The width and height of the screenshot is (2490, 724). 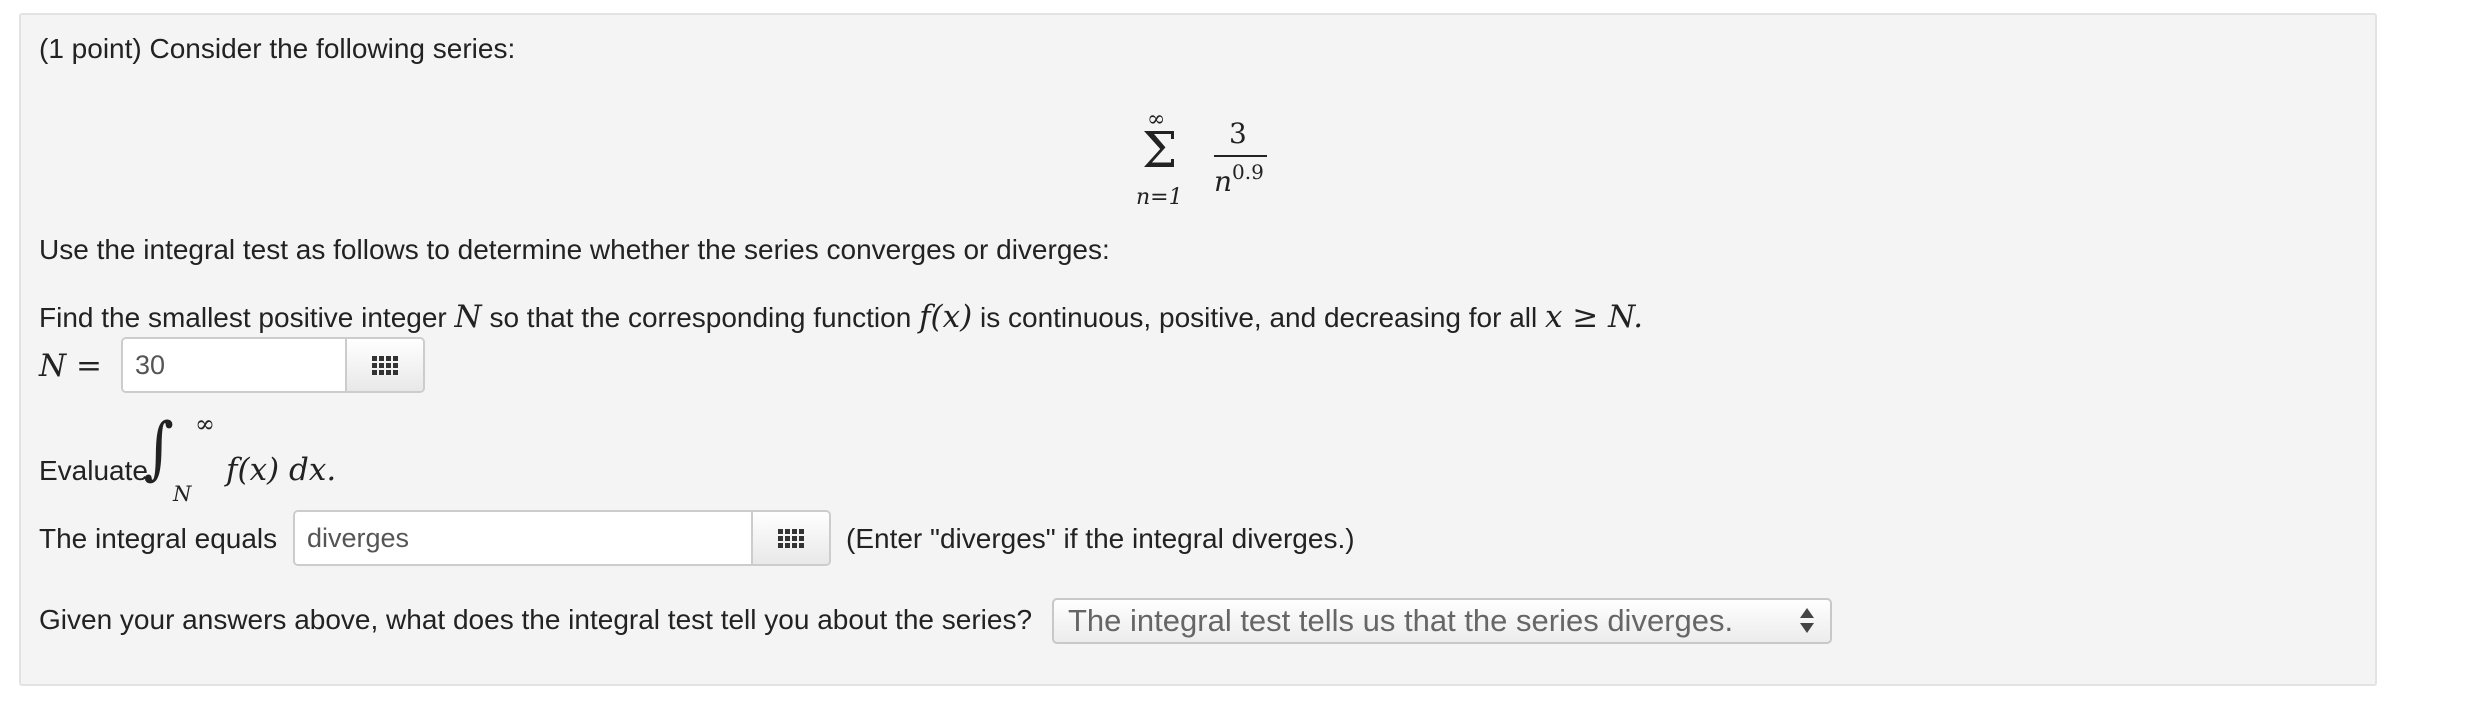 I want to click on integral-answer-input: diverges, so click(x=523, y=538).